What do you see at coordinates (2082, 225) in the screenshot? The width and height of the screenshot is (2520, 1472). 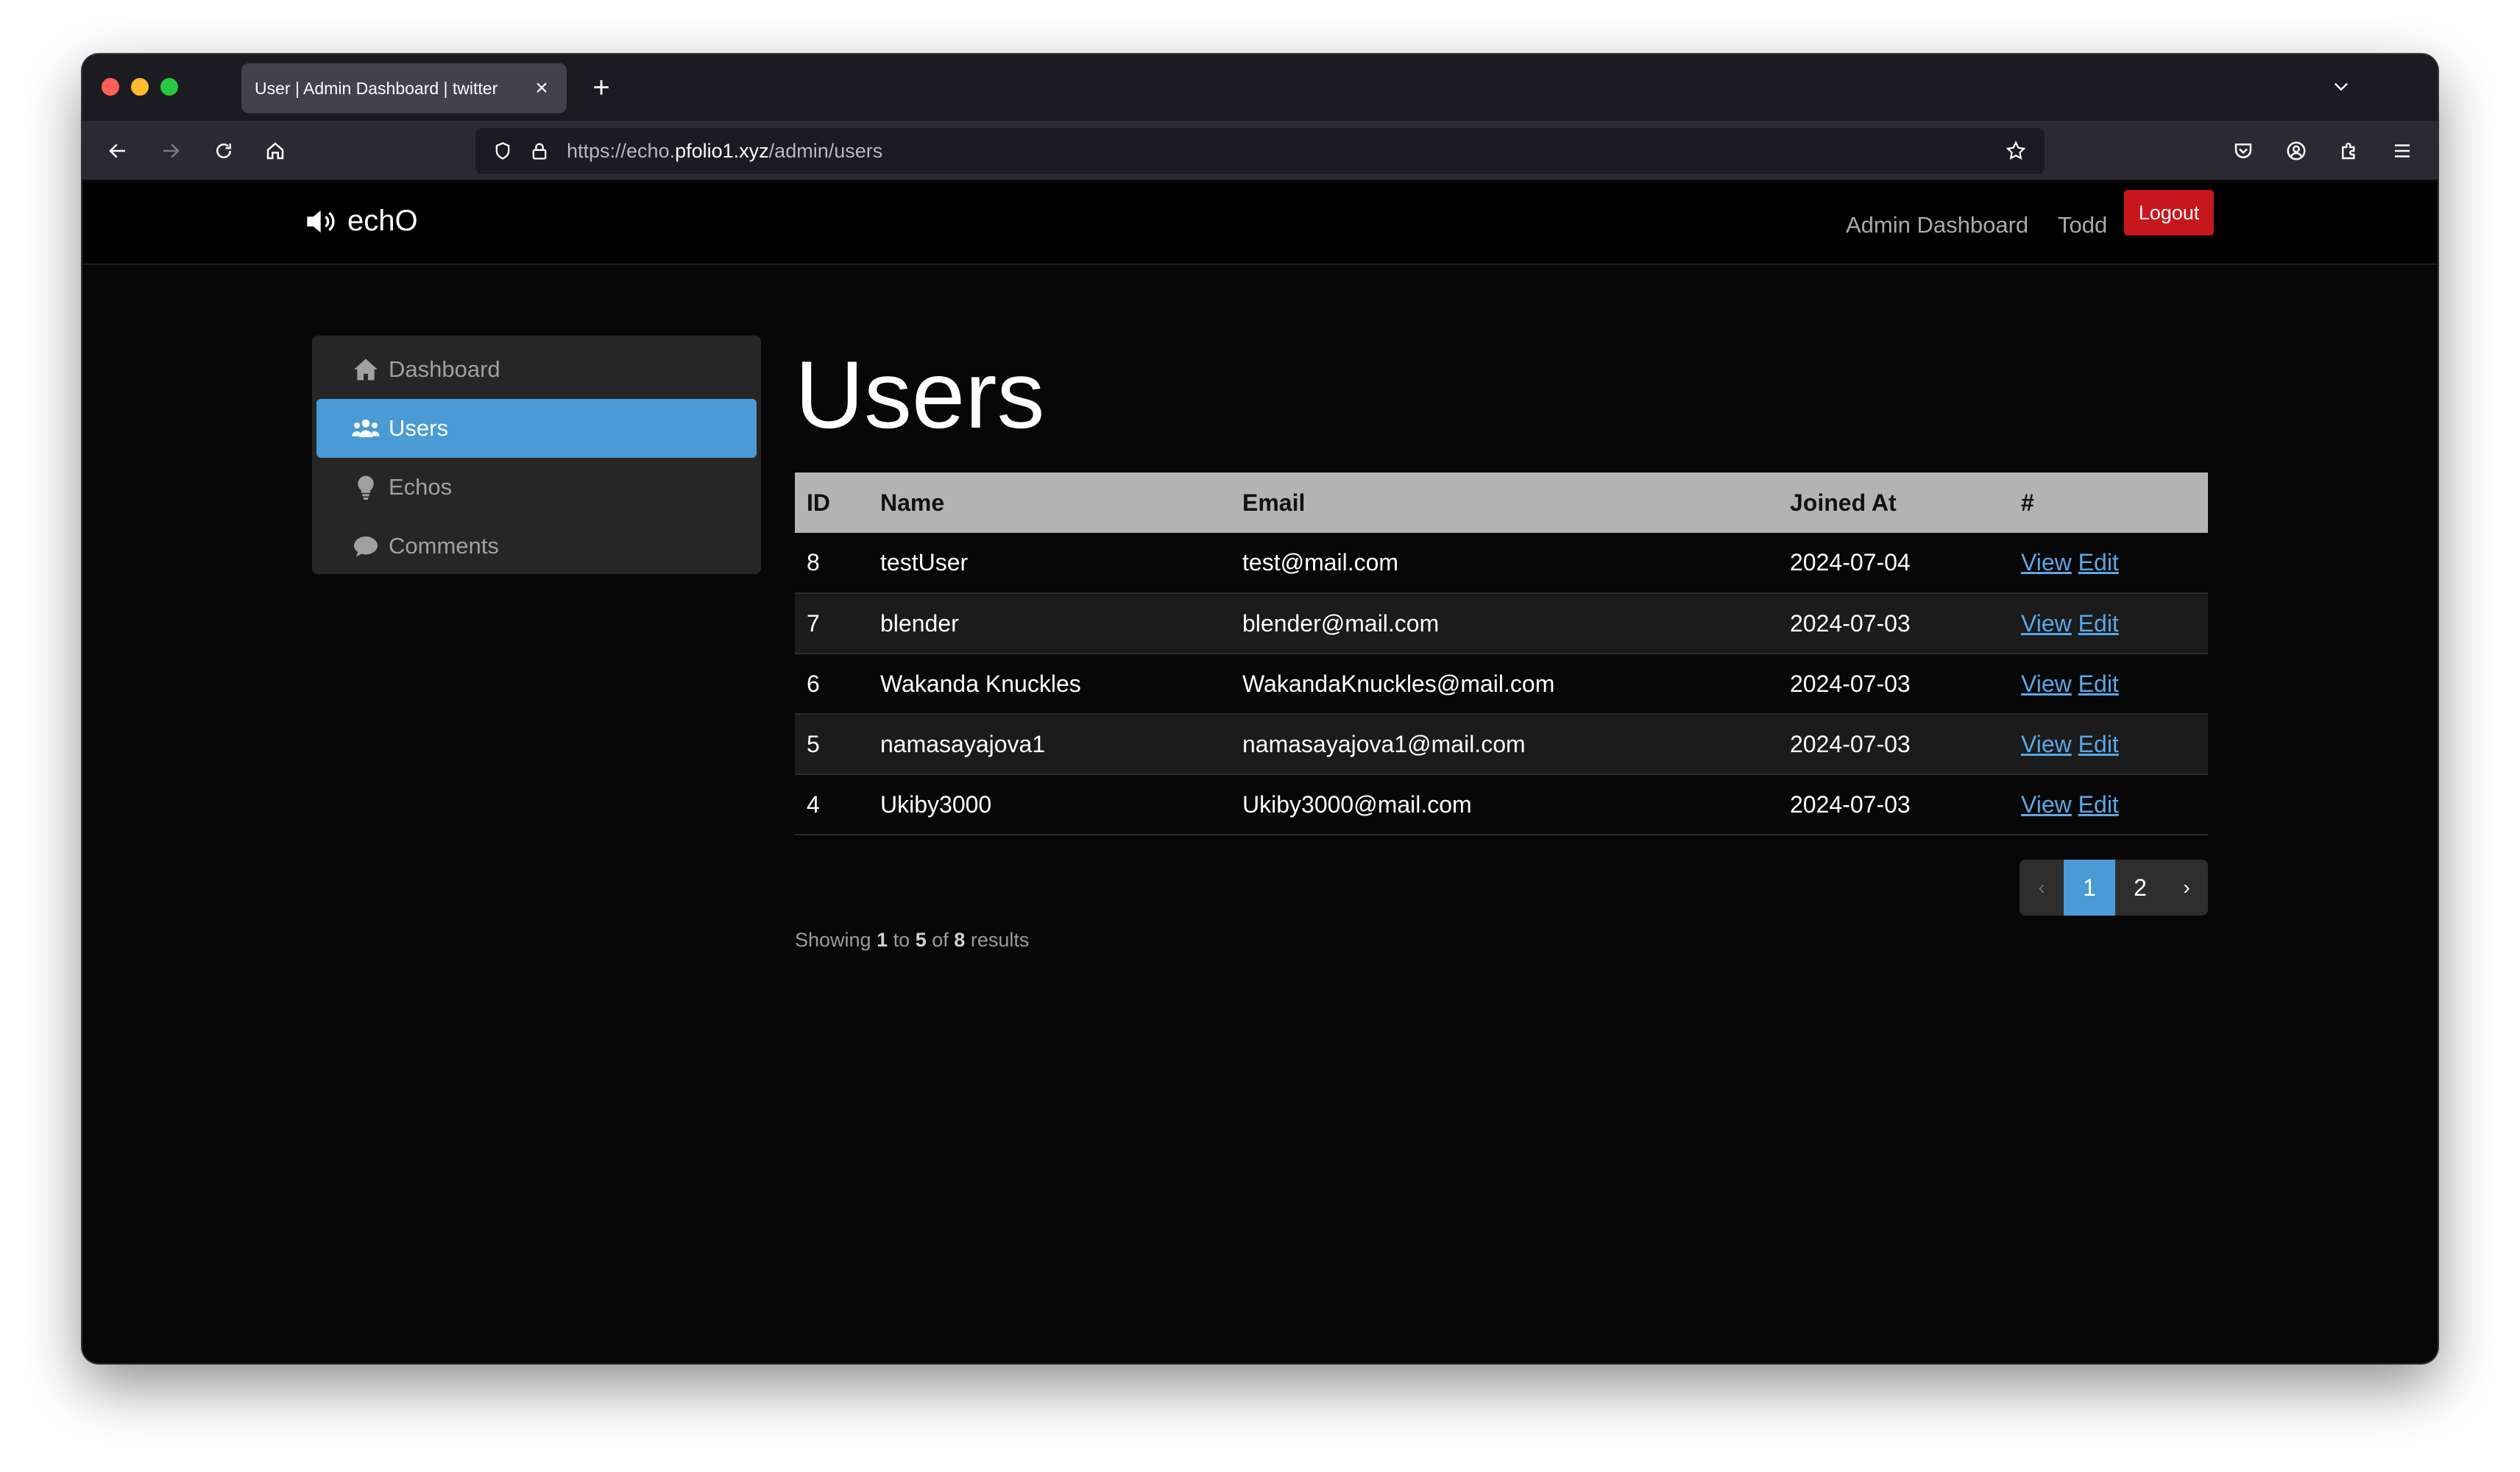 I see `nav-user-link: Todd` at bounding box center [2082, 225].